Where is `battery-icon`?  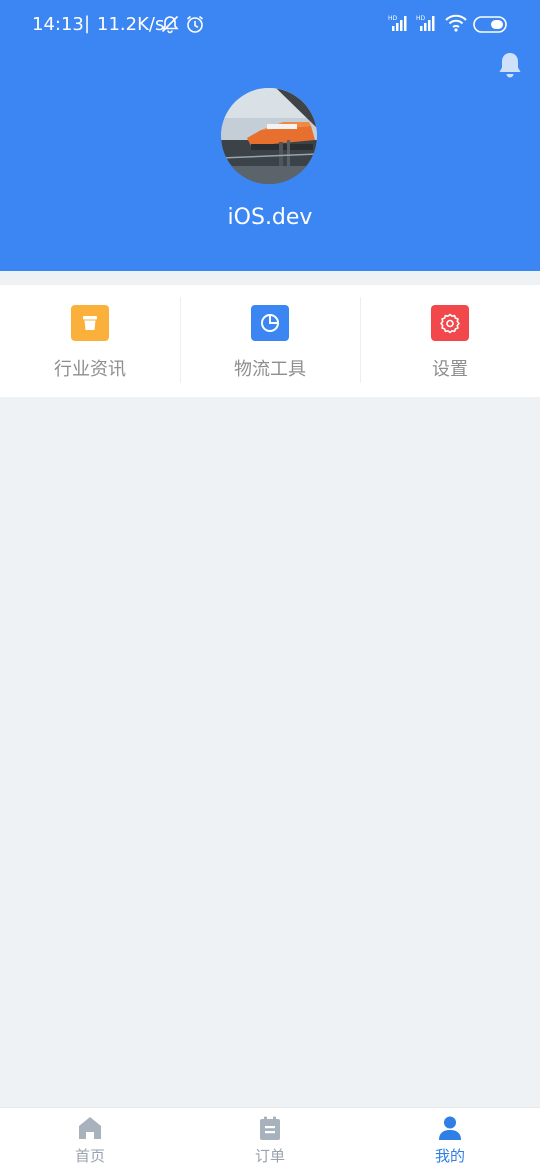
battery-icon is located at coordinates (490, 24).